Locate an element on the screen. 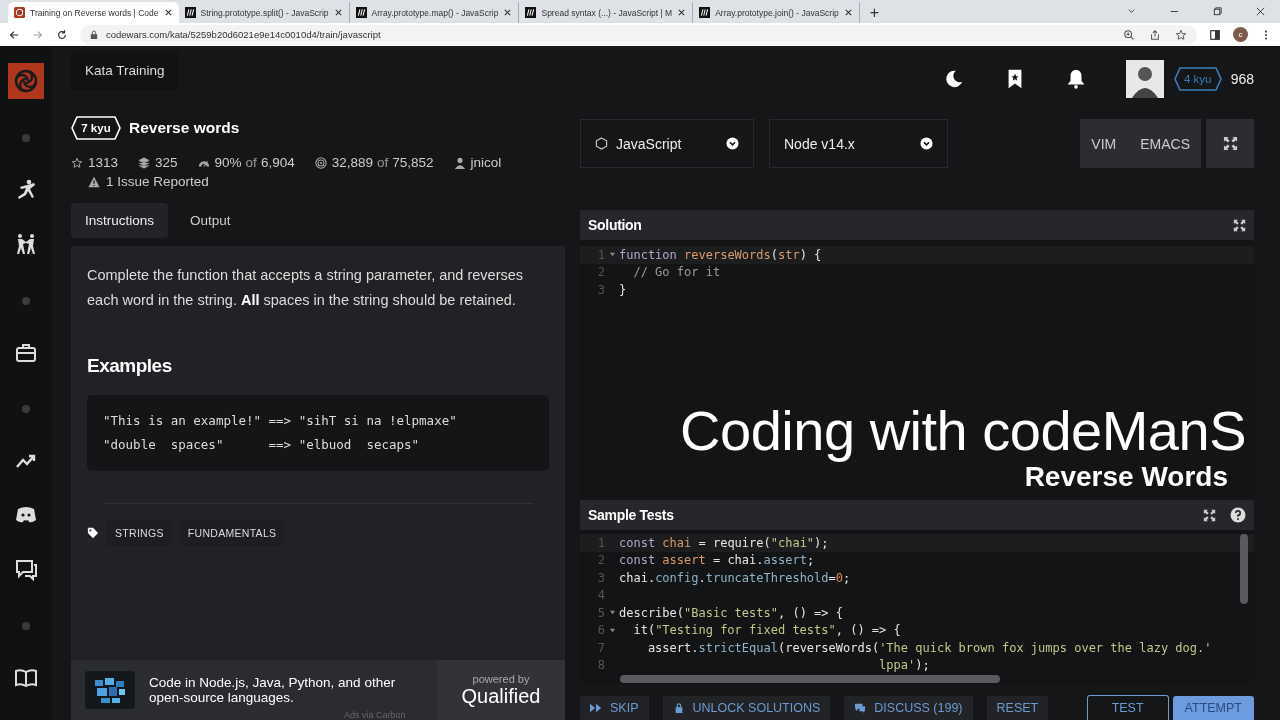 The width and height of the screenshot is (1280, 720). chat-icon is located at coordinates (26, 569).